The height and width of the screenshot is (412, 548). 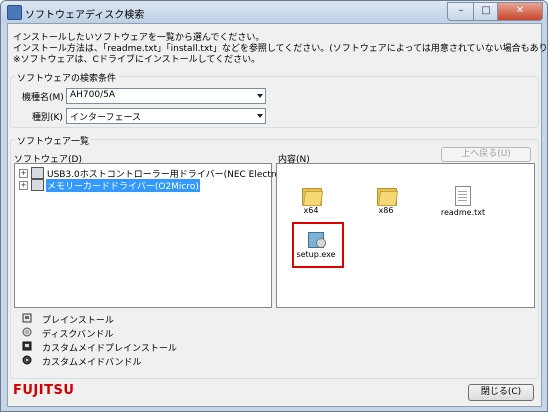 I want to click on model-select-value: AH700/5A, so click(x=93, y=95).